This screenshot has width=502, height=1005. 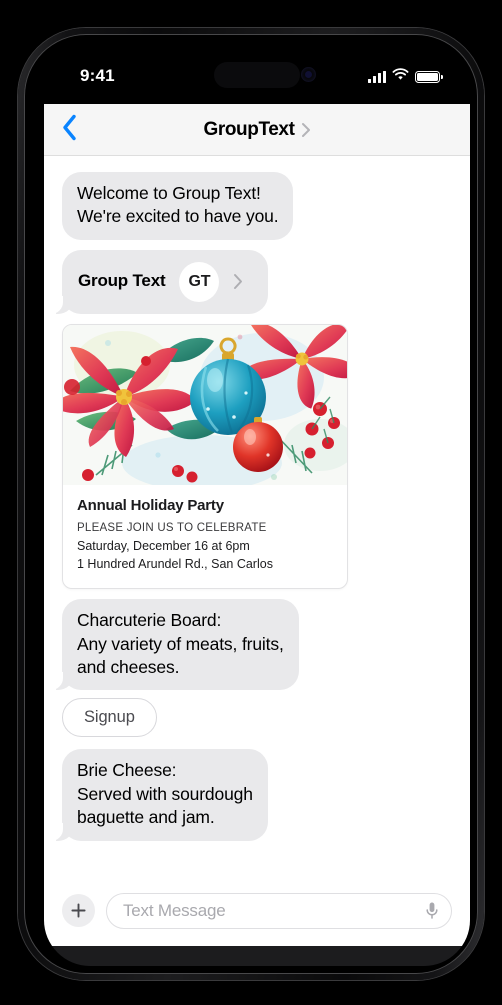 I want to click on message-row: Group Text GT, so click(x=257, y=281).